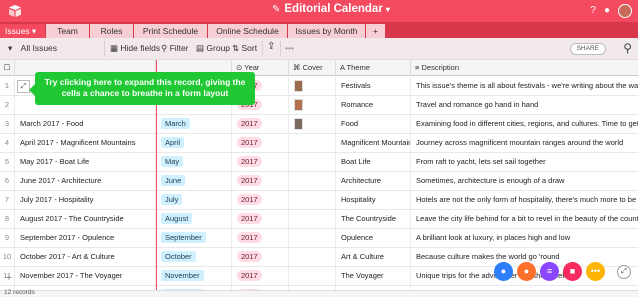 The image size is (638, 297). What do you see at coordinates (289, 48) in the screenshot?
I see `more-options-button: •••` at bounding box center [289, 48].